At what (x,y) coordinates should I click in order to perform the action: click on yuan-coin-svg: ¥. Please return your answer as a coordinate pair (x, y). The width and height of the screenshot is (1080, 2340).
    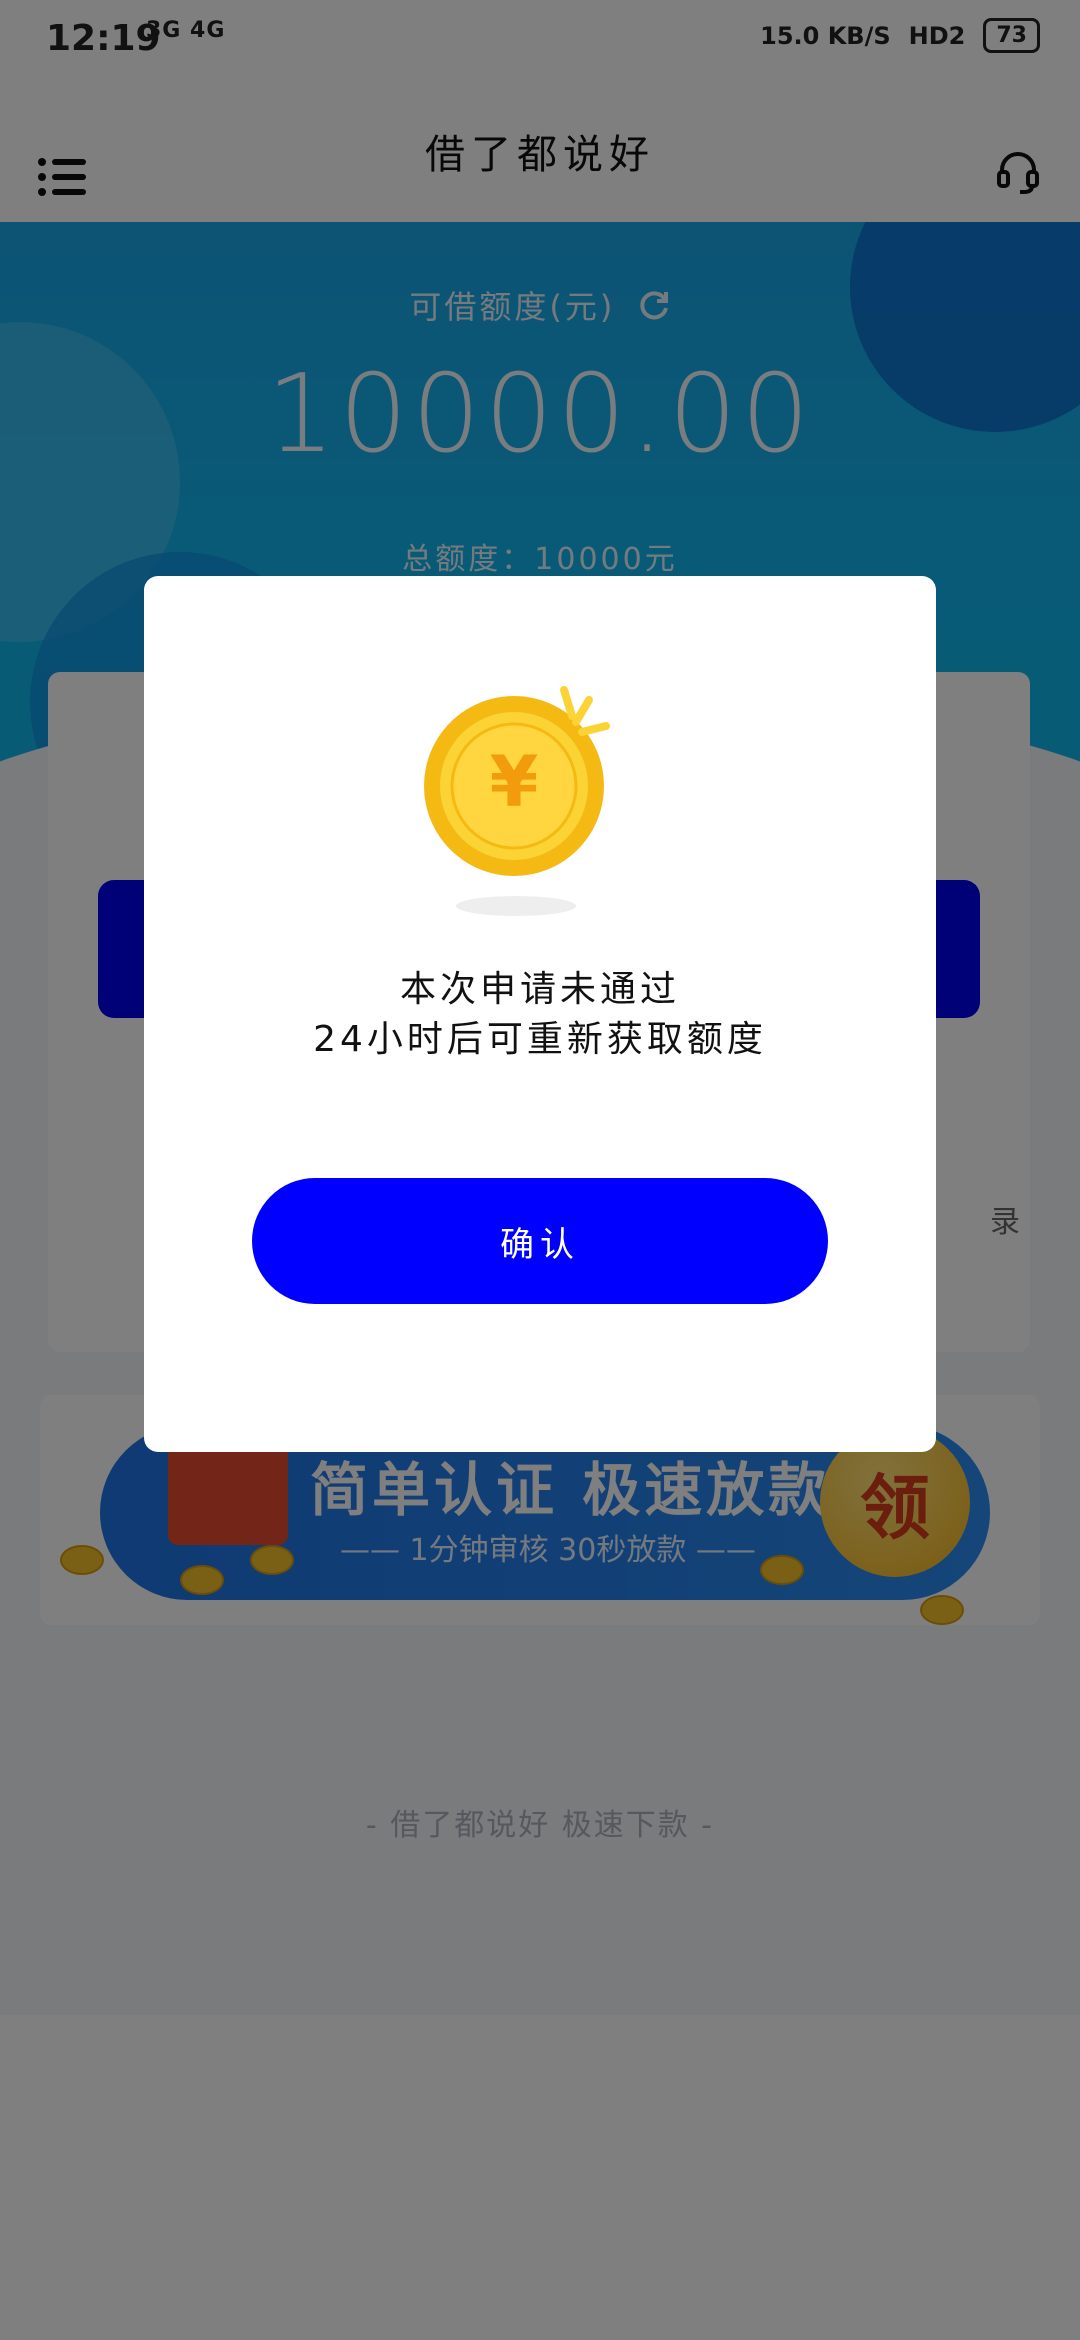
    Looking at the image, I should click on (517, 801).